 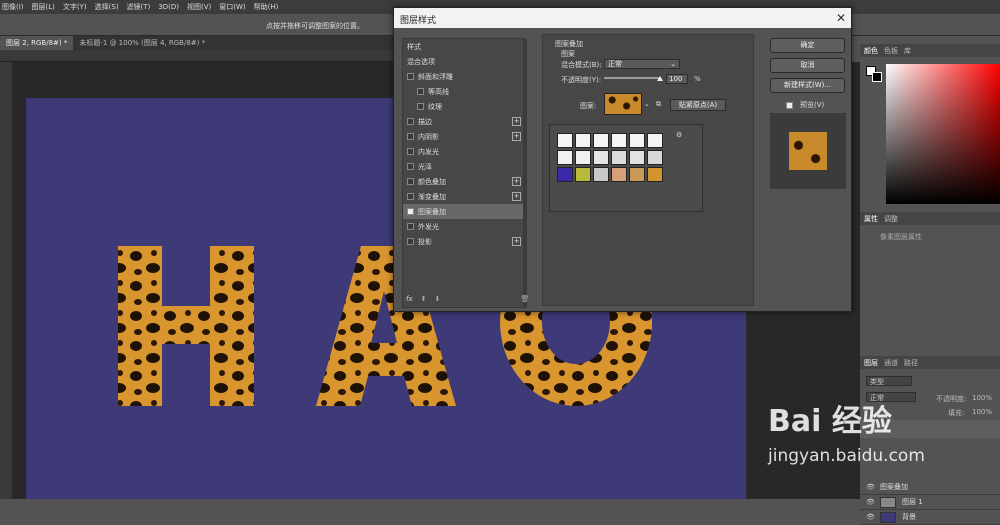 What do you see at coordinates (658, 104) in the screenshot?
I see `new-preset-icon: ⧉` at bounding box center [658, 104].